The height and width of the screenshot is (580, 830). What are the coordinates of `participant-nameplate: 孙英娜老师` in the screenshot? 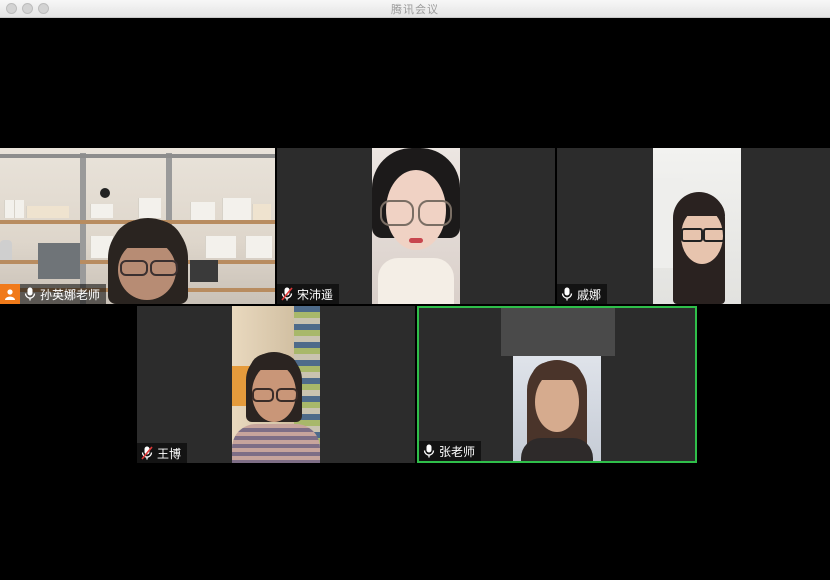 It's located at (53, 294).